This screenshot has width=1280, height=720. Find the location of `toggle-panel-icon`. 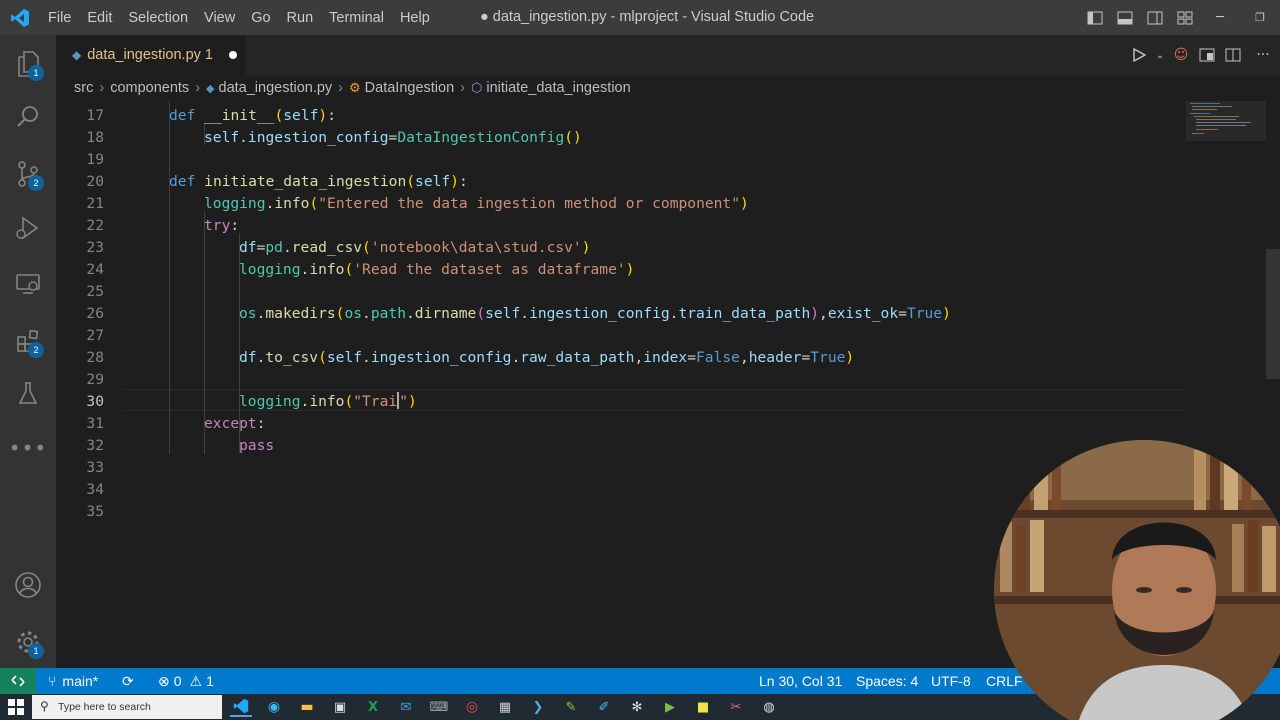

toggle-panel-icon is located at coordinates (1125, 17).